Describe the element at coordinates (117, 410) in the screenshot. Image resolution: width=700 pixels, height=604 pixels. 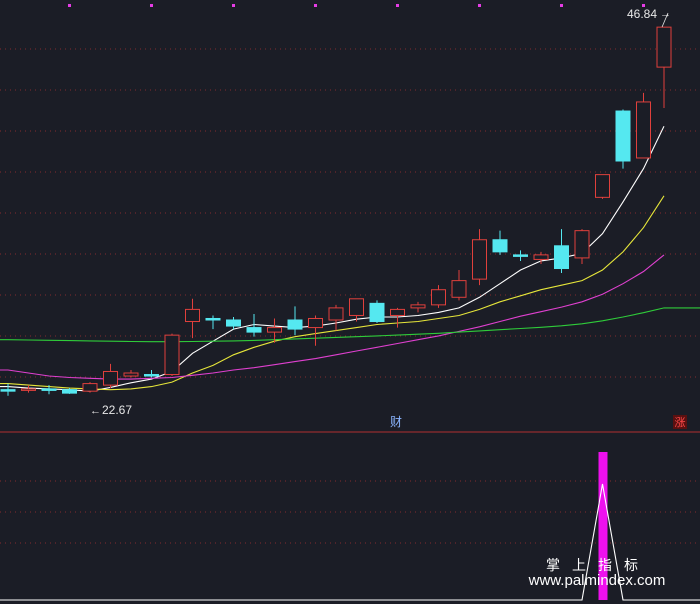
I see `low-price-label: 22.67` at that location.